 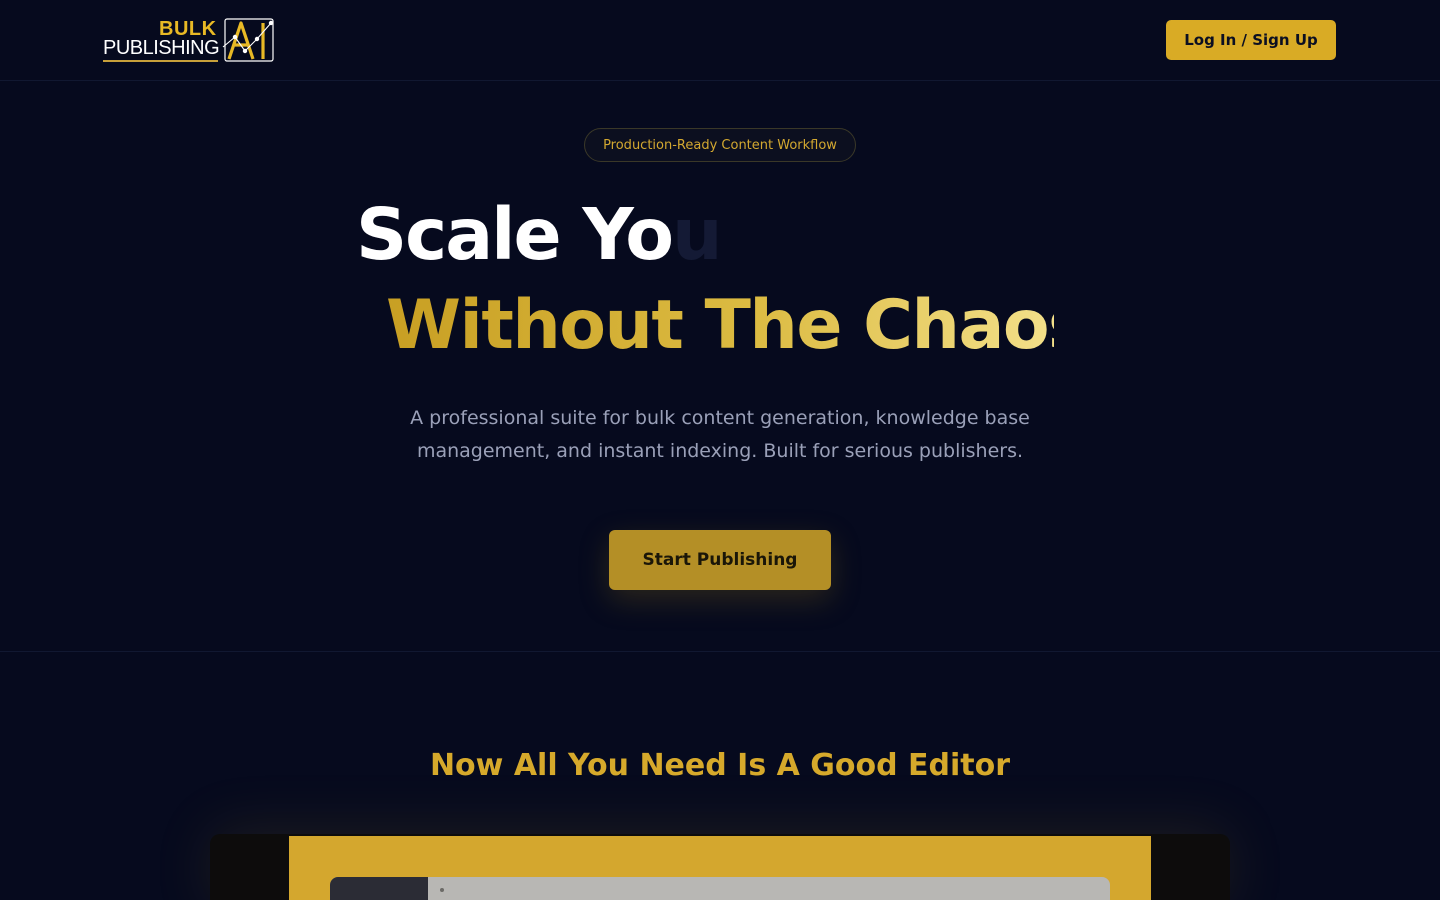 I want to click on editor-preview-backdrop, so click(x=720, y=868).